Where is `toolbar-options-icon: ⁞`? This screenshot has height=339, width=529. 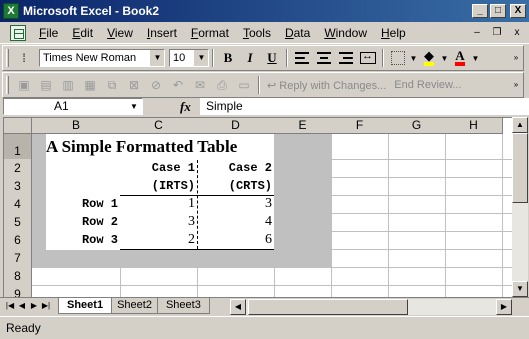
toolbar-options-icon: ⁞ is located at coordinates (24, 58).